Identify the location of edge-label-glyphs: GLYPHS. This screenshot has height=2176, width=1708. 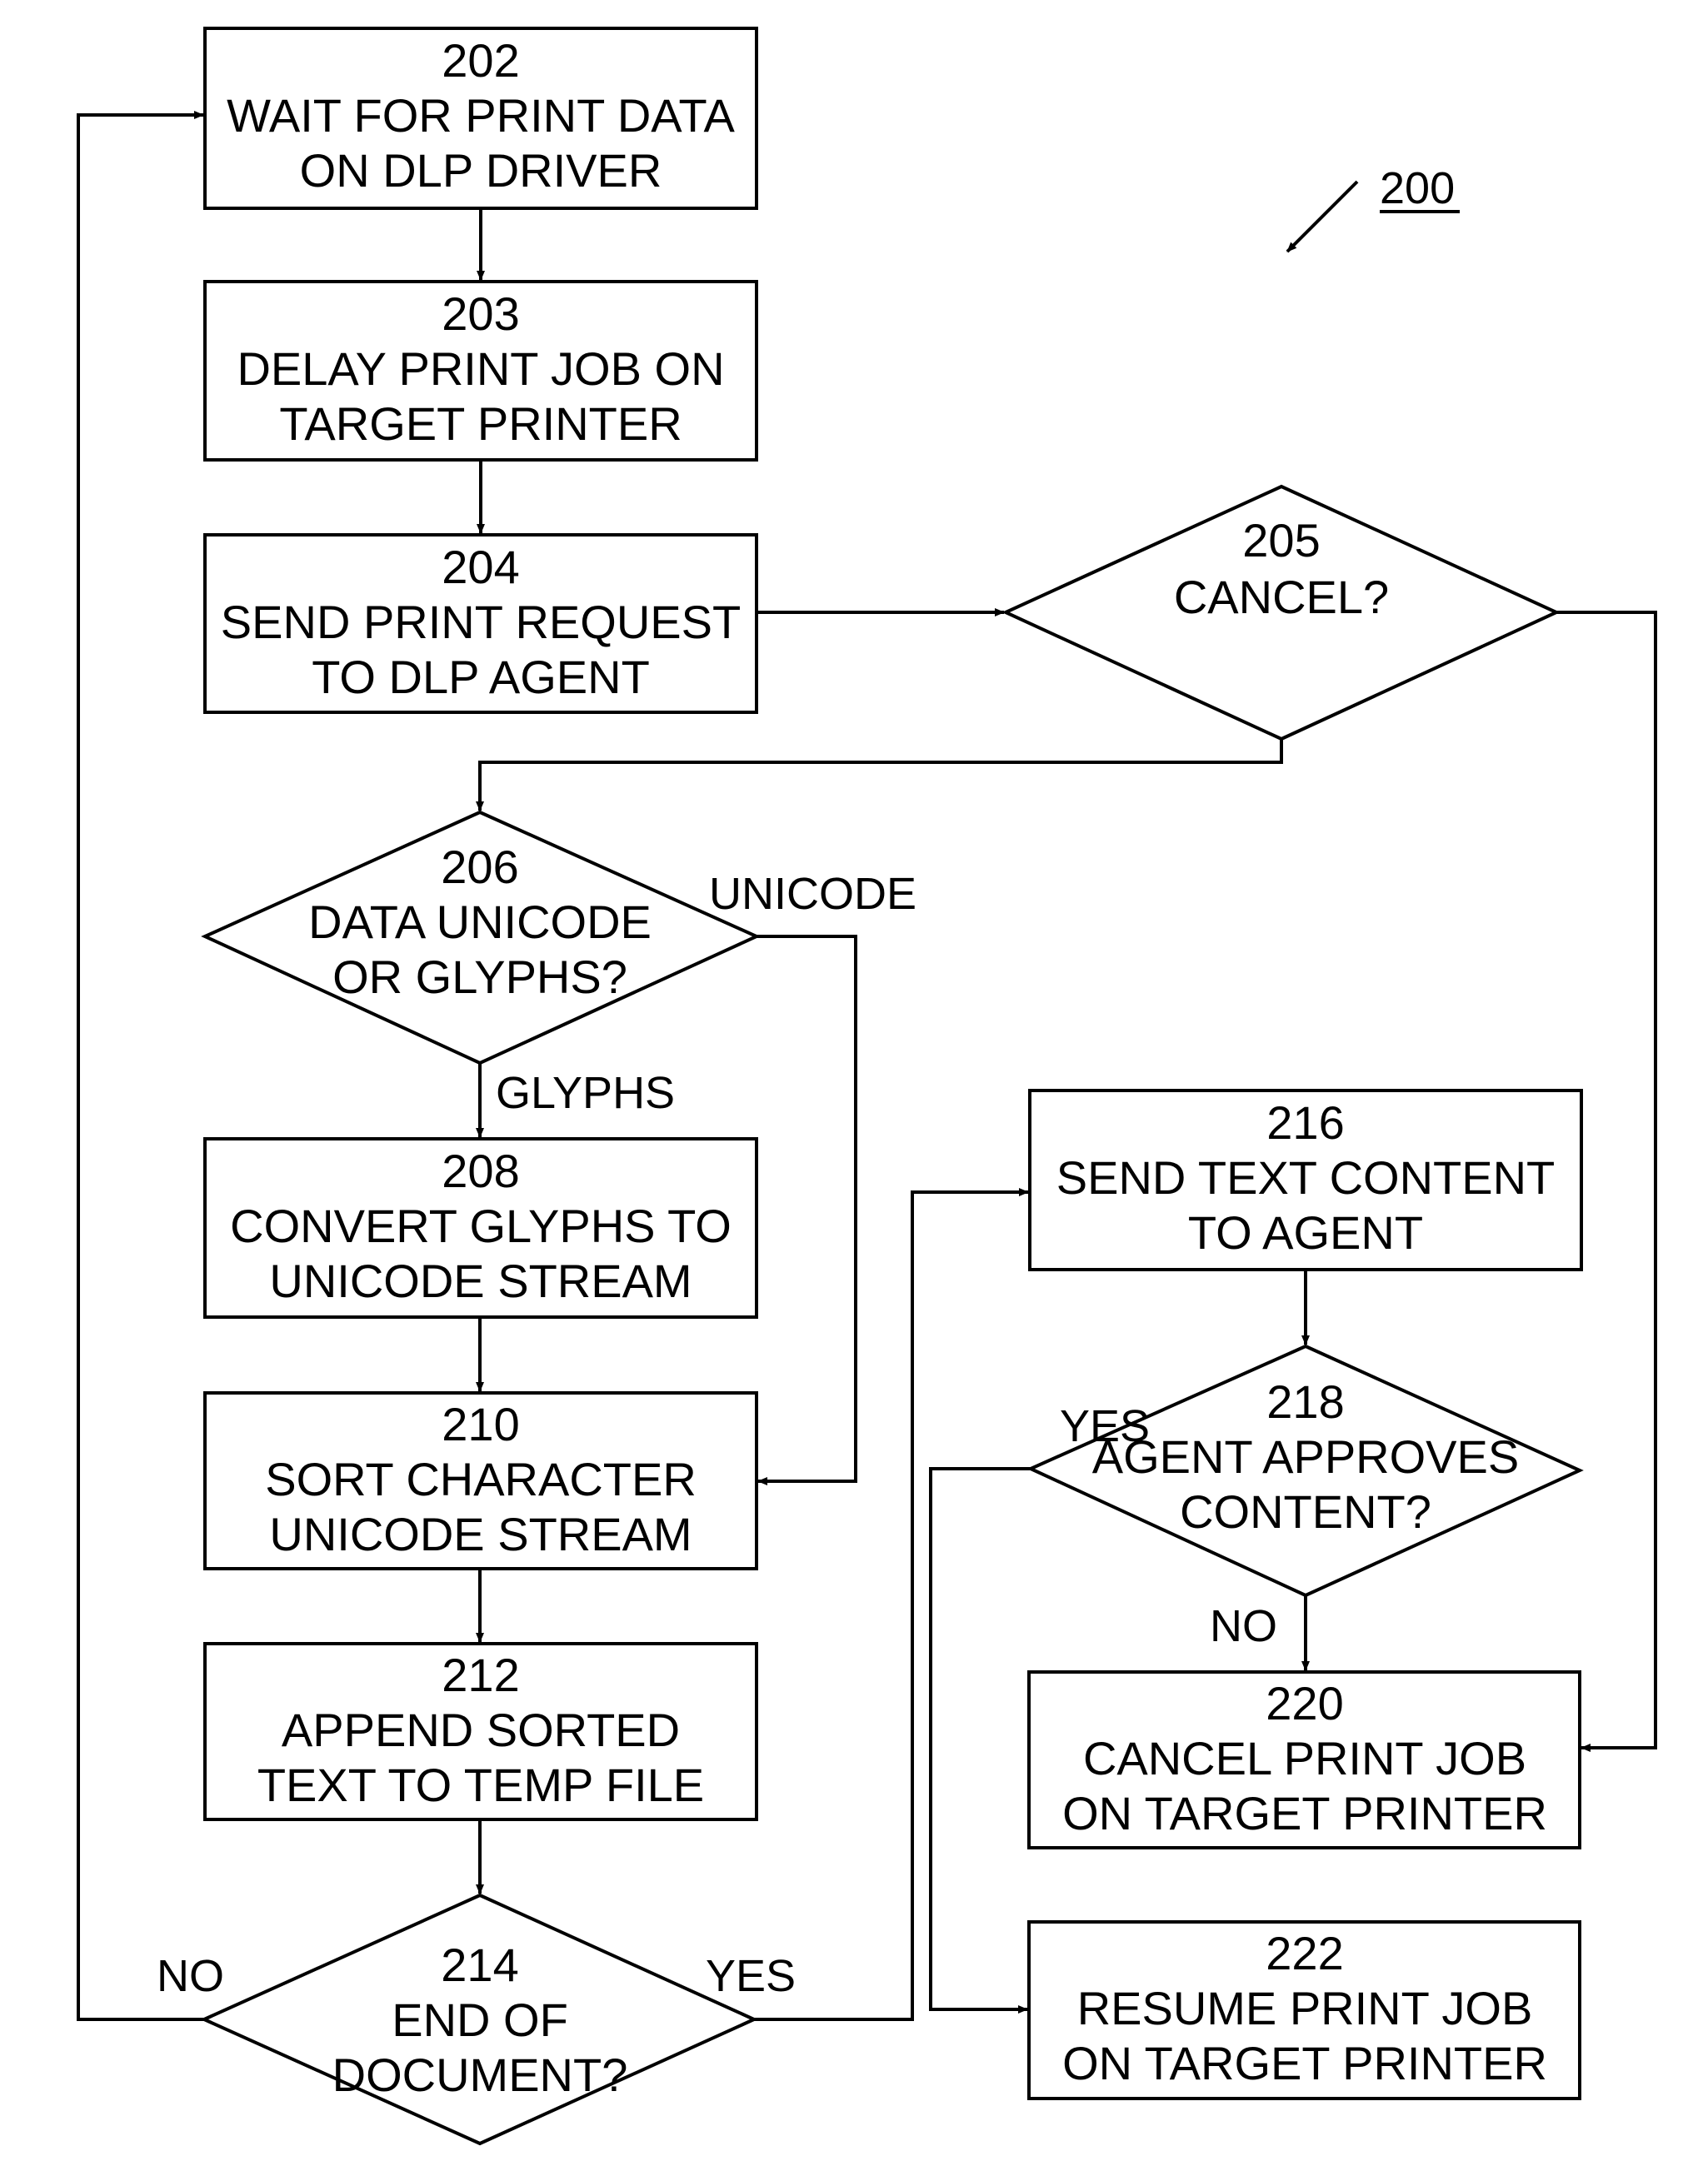
(585, 1093).